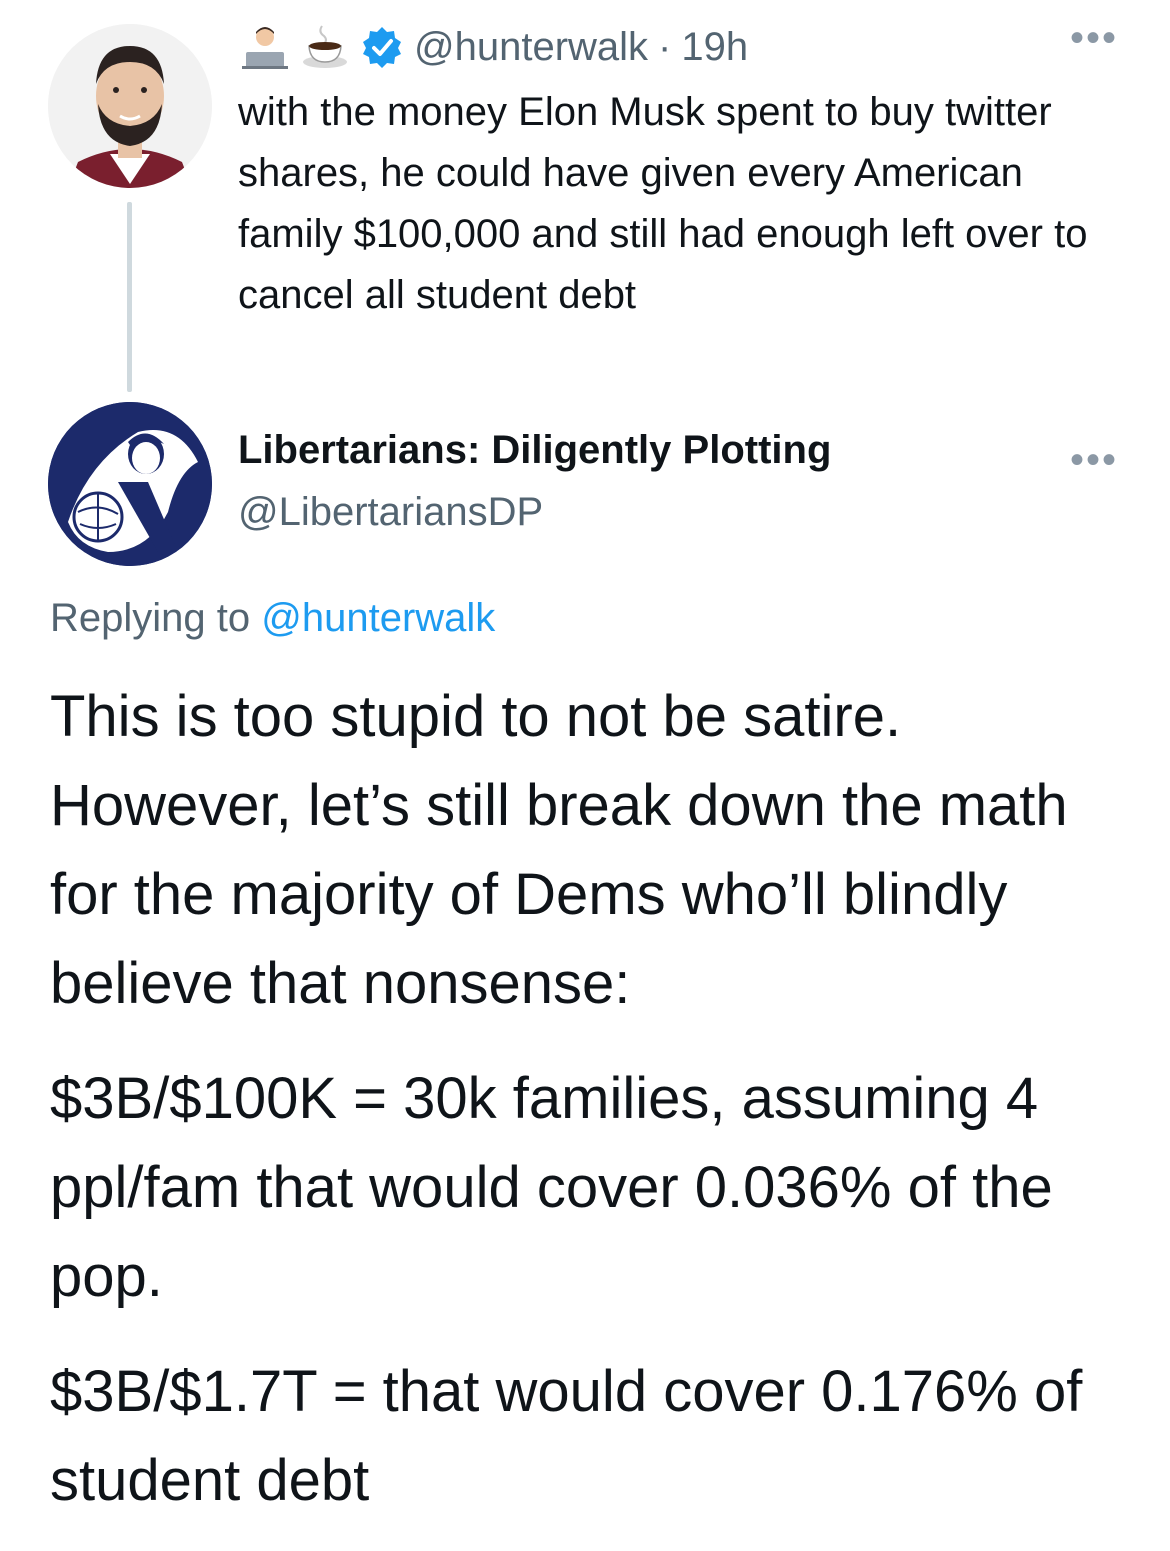  I want to click on reply-more-options-icon: •••, so click(1094, 460).